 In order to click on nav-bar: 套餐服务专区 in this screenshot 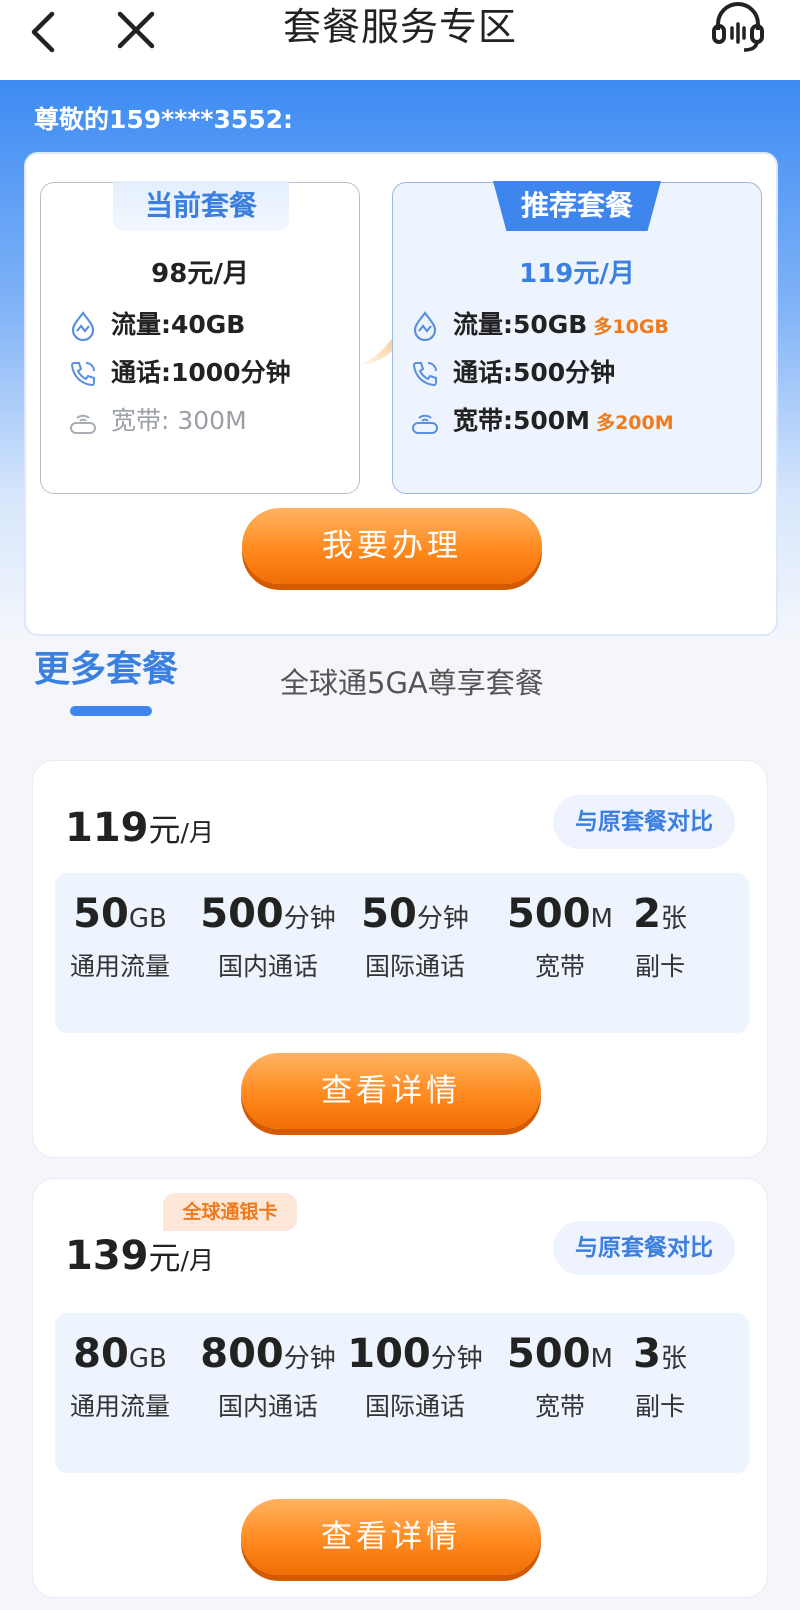, I will do `click(400, 40)`.